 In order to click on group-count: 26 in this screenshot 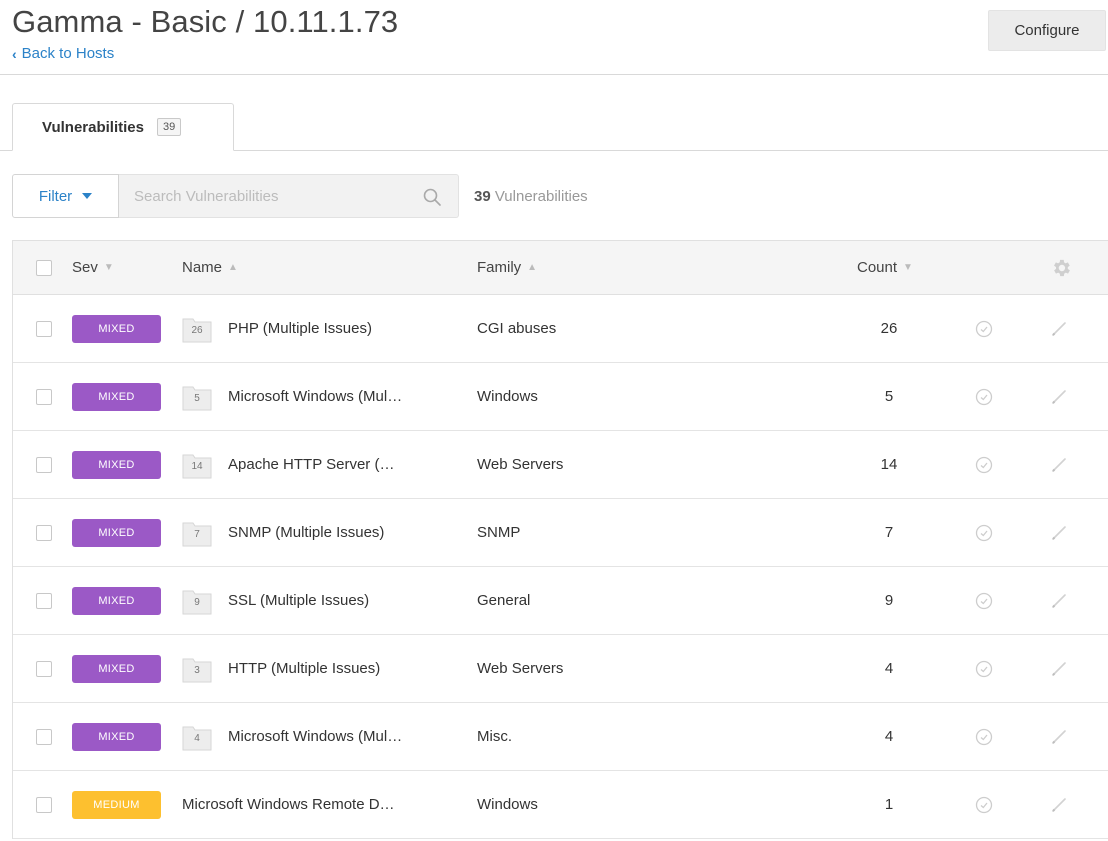, I will do `click(197, 330)`.